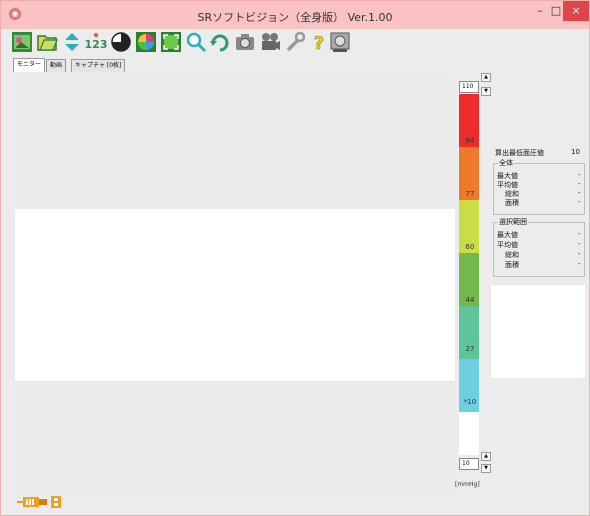 Image resolution: width=590 pixels, height=516 pixels. What do you see at coordinates (470, 300) in the screenshot?
I see `scale-label-44: 44` at bounding box center [470, 300].